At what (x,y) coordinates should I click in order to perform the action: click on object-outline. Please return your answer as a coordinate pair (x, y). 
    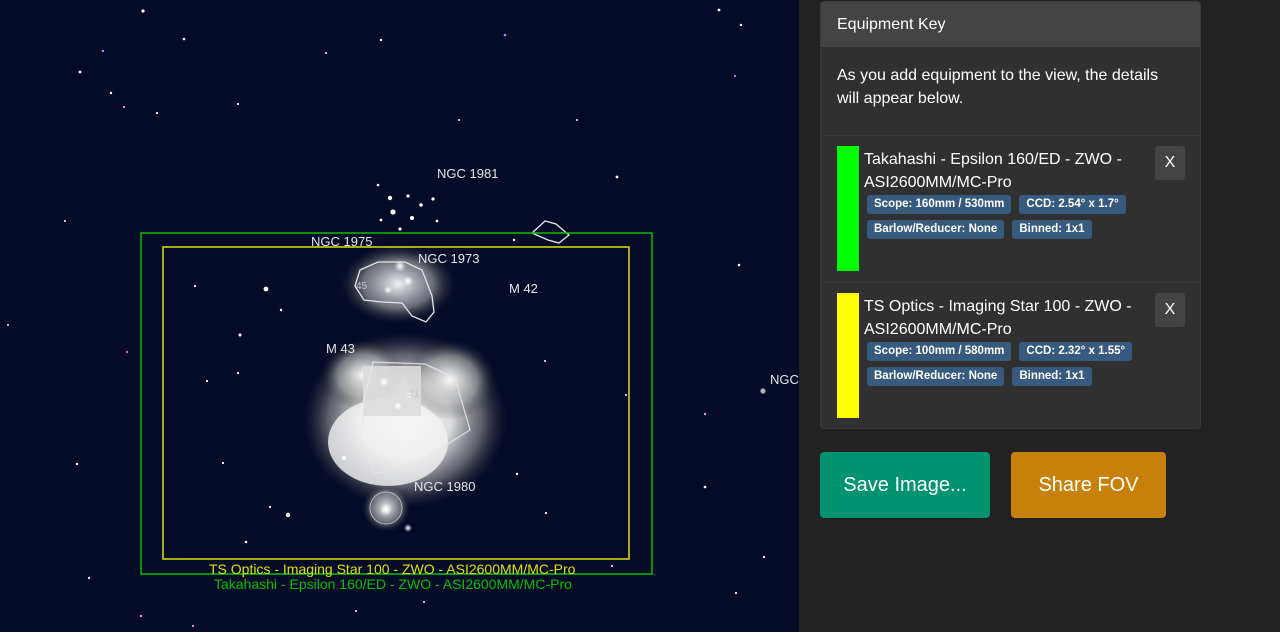
    Looking at the image, I should click on (550, 232).